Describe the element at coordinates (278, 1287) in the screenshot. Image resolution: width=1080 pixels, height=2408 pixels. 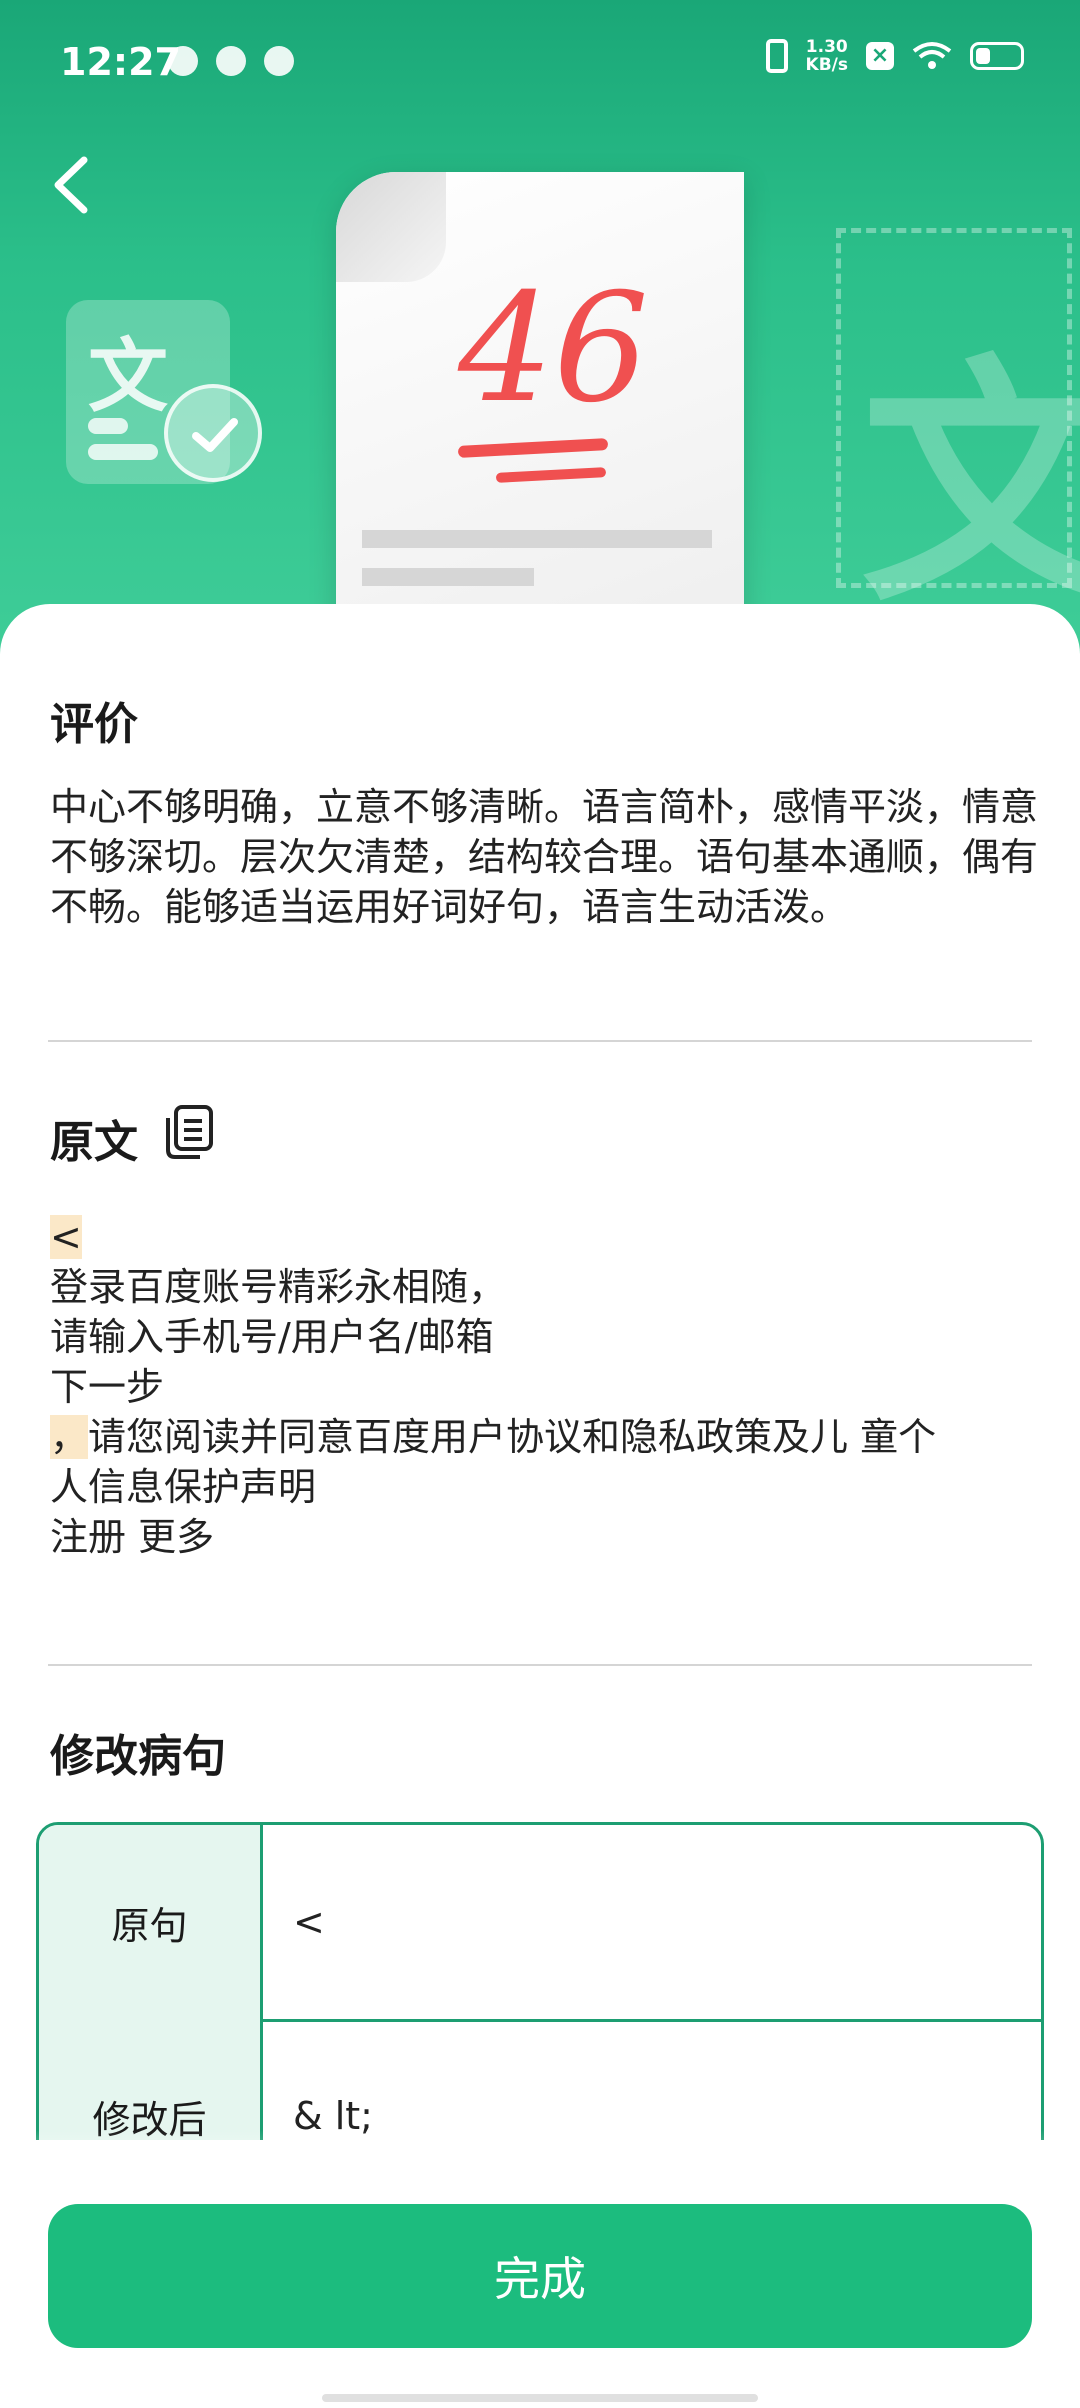
I see `original-line: 登录百度账号精彩永相随，` at that location.